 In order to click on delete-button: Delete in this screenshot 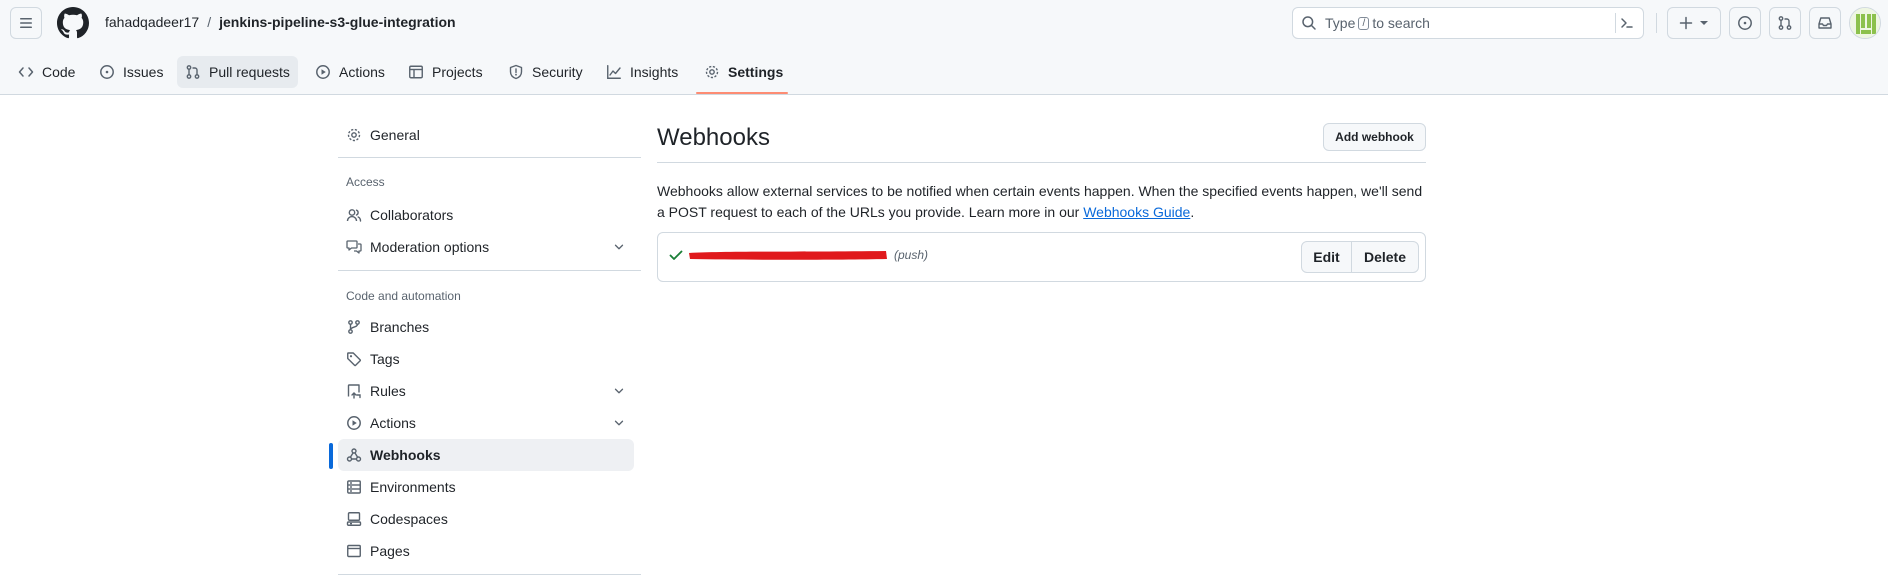, I will do `click(1385, 257)`.